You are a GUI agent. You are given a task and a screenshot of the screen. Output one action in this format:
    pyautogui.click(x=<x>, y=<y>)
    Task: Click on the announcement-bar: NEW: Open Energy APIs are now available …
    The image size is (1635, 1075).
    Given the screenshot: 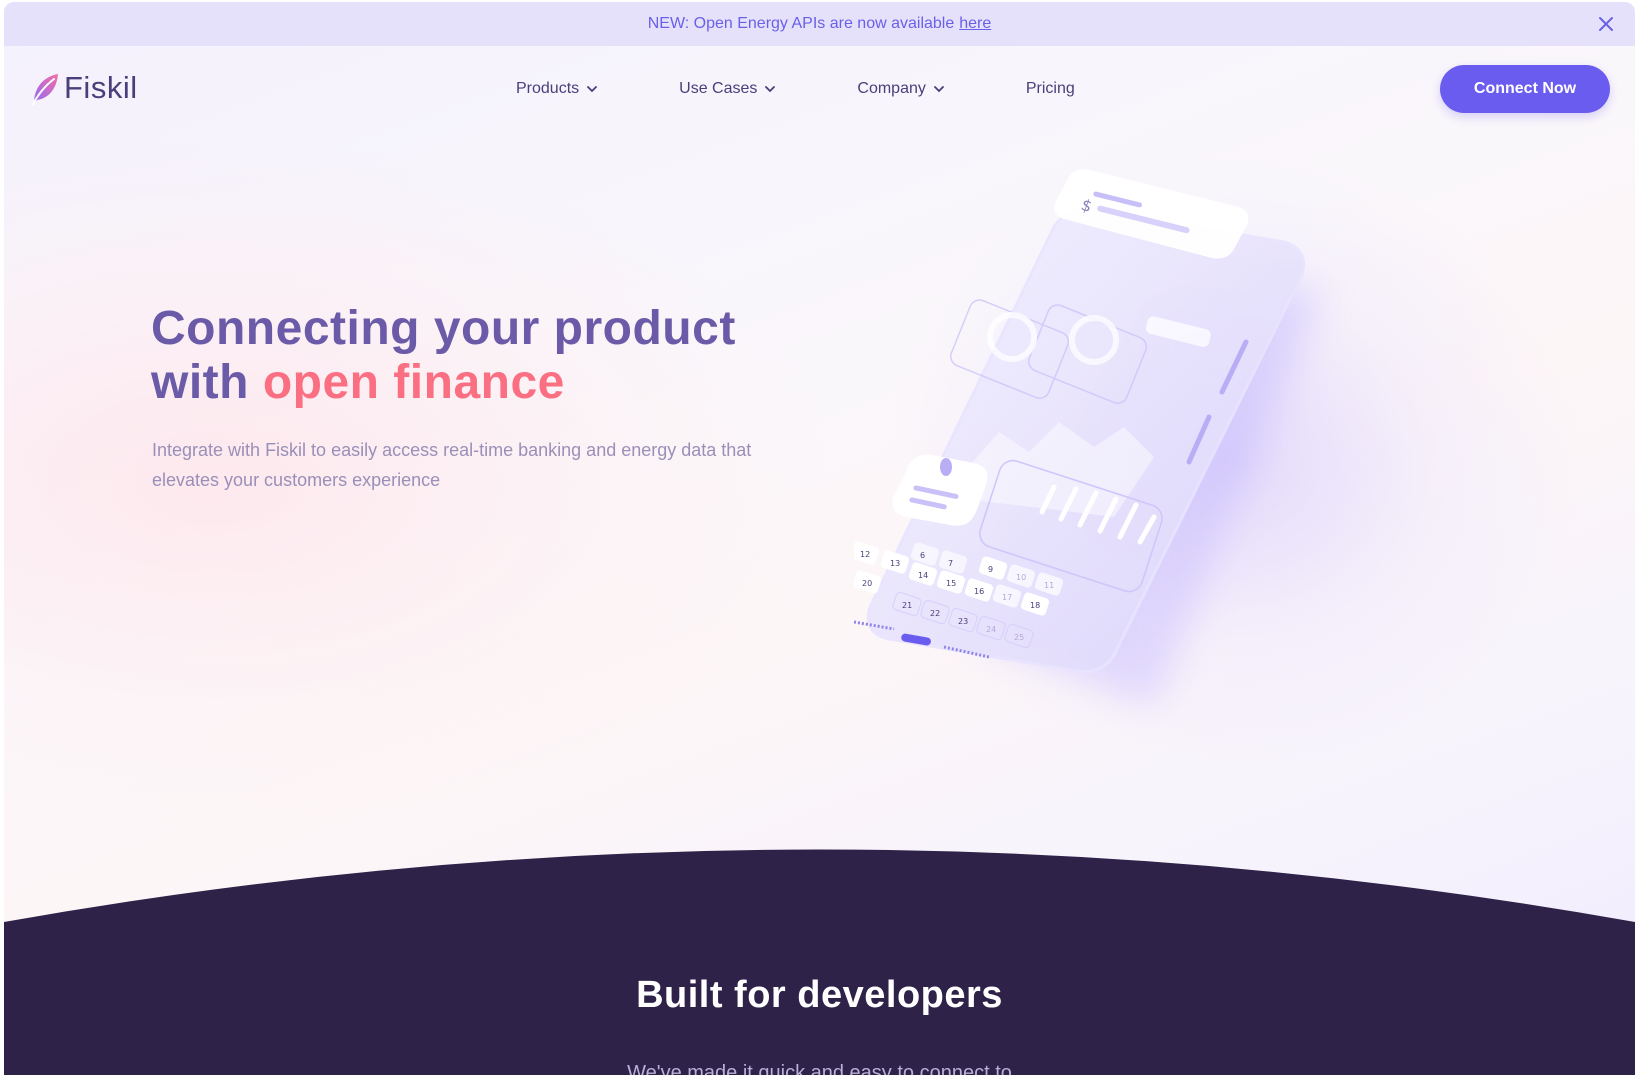 What is the action you would take?
    pyautogui.click(x=819, y=24)
    